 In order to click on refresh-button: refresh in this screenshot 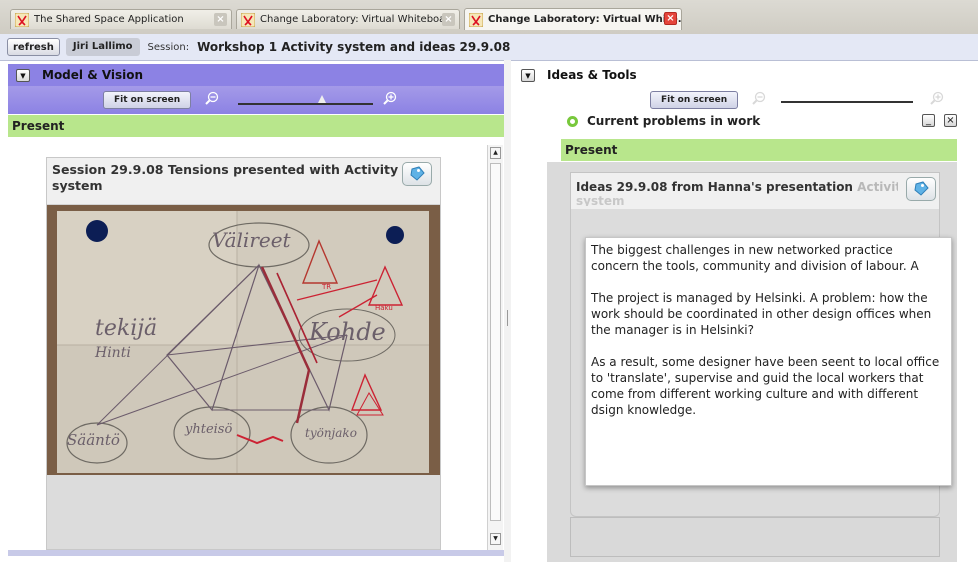, I will do `click(33, 47)`.